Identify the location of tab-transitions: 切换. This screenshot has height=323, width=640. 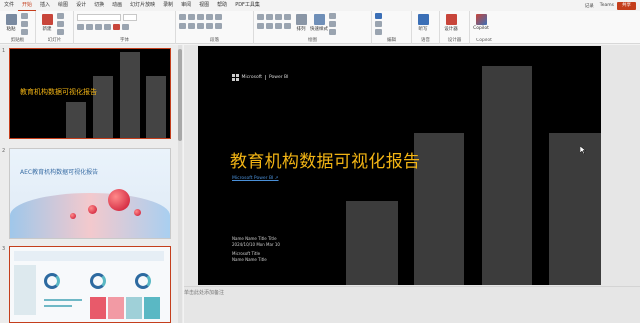
(99, 5).